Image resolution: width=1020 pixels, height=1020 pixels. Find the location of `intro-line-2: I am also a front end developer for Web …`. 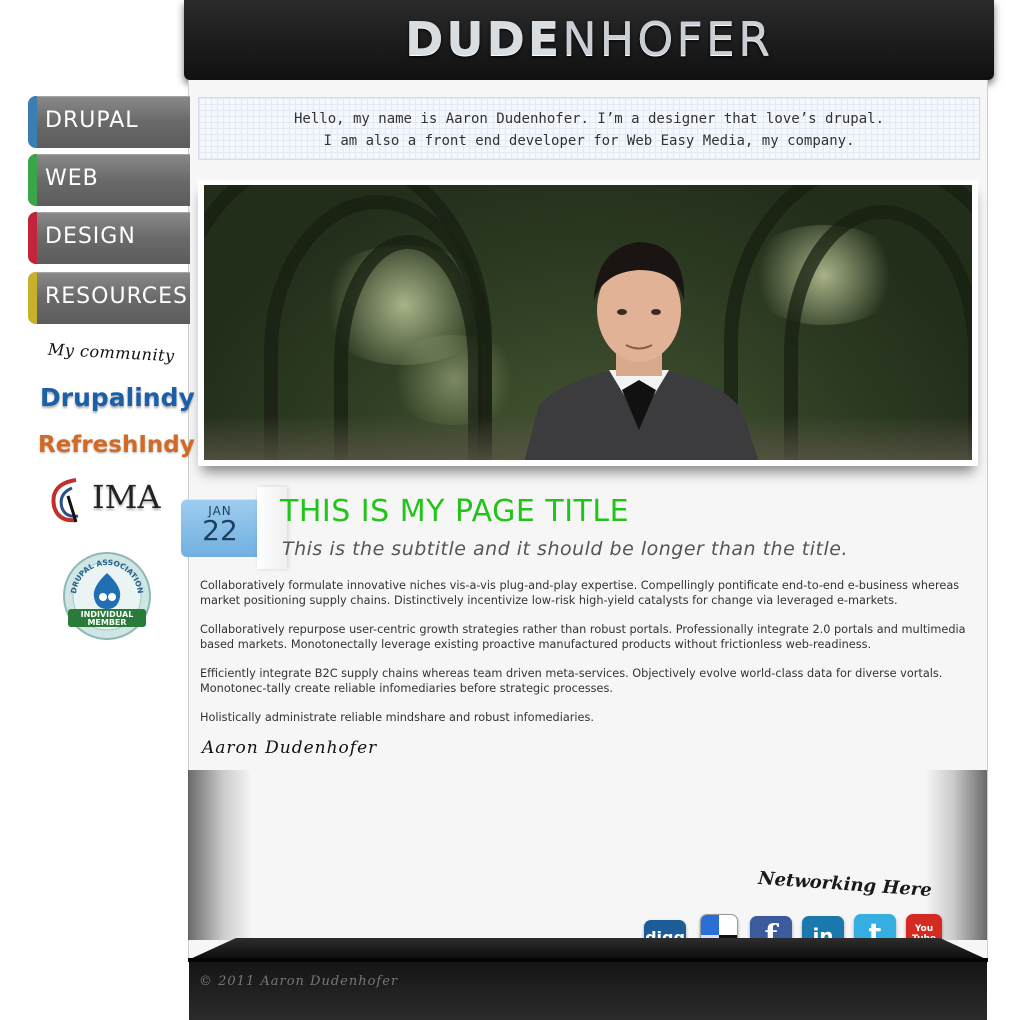

intro-line-2: I am also a front end developer for Web … is located at coordinates (589, 141).